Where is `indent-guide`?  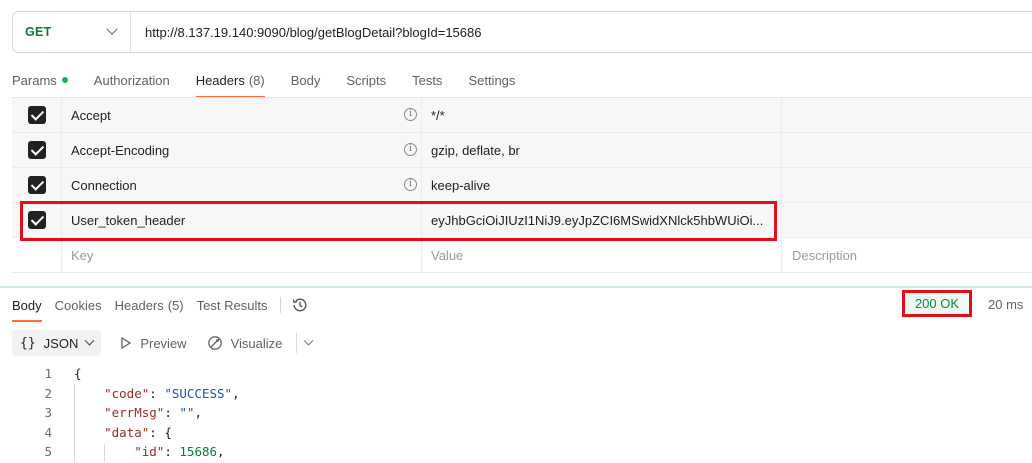 indent-guide is located at coordinates (104, 453).